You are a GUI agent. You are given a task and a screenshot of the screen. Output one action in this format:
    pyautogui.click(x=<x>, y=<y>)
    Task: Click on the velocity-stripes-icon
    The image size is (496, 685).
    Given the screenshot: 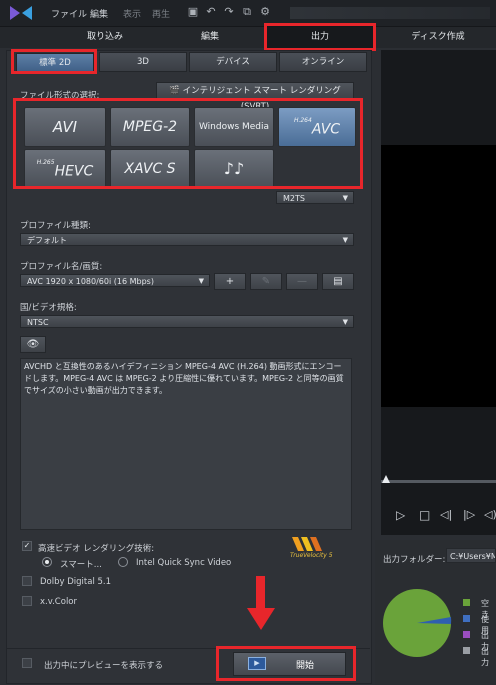 What is the action you would take?
    pyautogui.click(x=307, y=544)
    